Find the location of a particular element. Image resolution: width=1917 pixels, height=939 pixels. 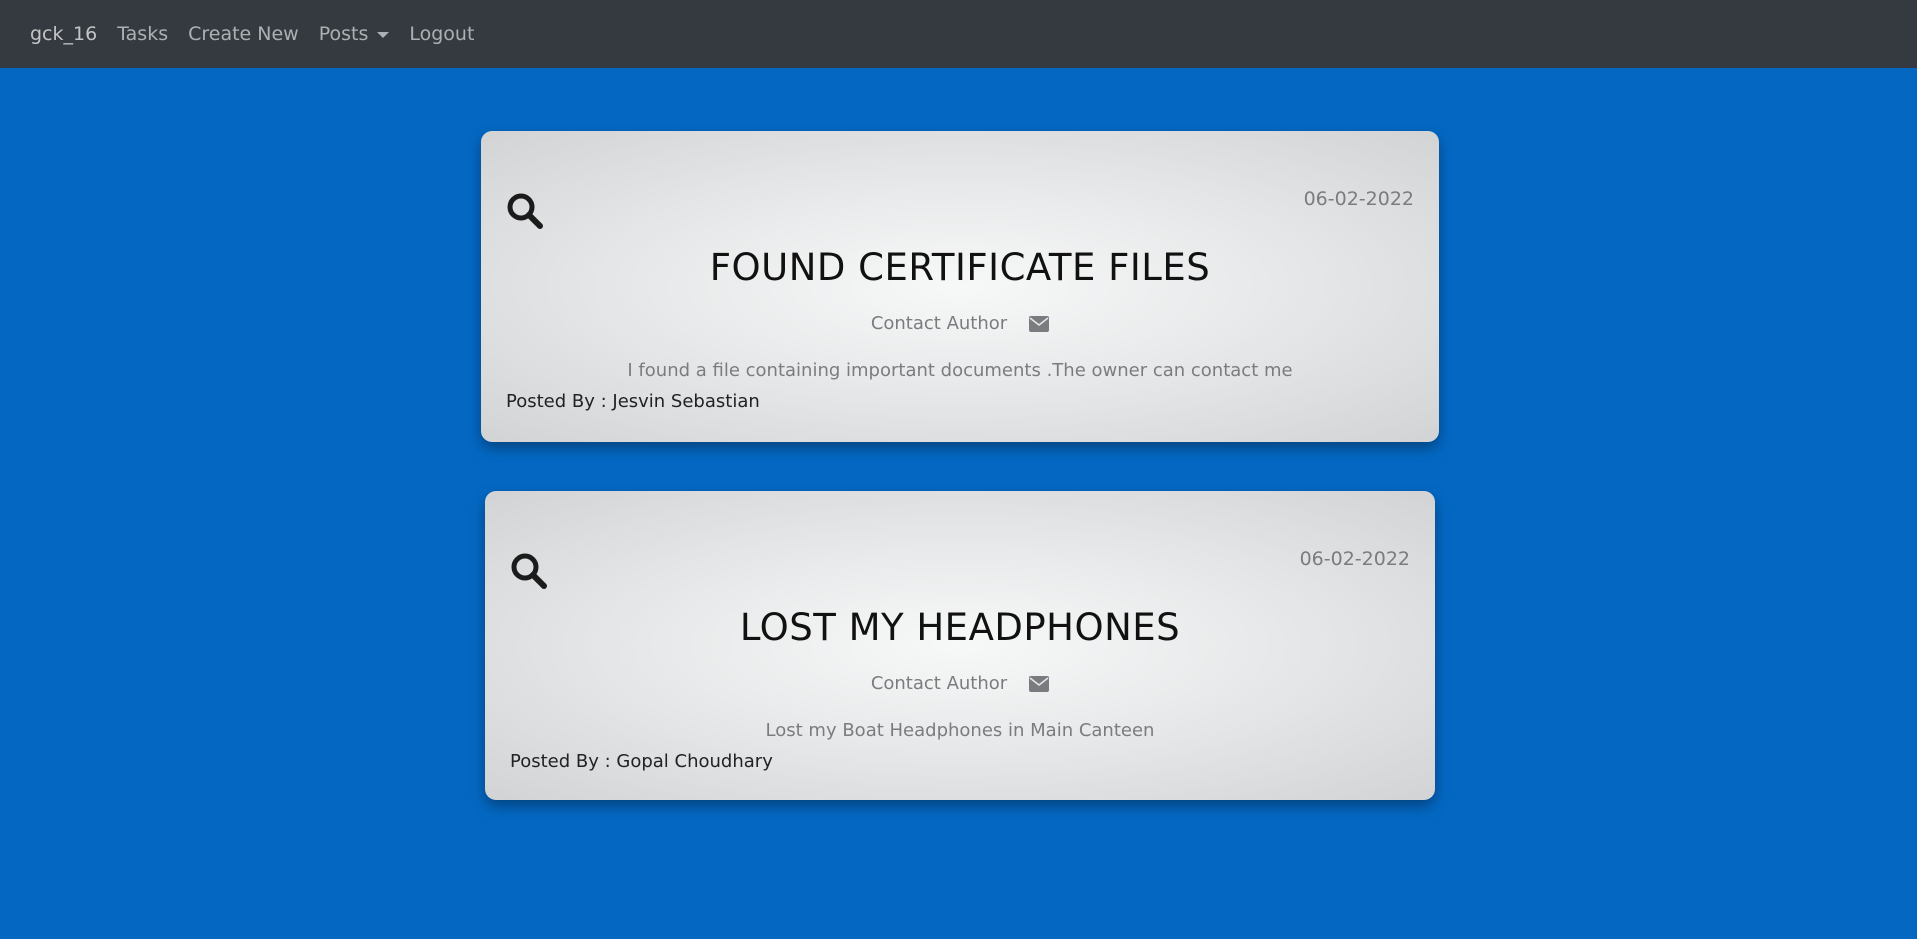

nav-dropdown-posts-label: Posts is located at coordinates (343, 34).